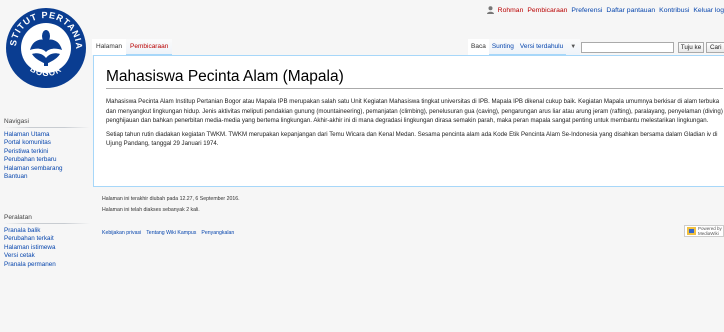 The height and width of the screenshot is (332, 724). I want to click on mediawiki-icon, so click(691, 231).